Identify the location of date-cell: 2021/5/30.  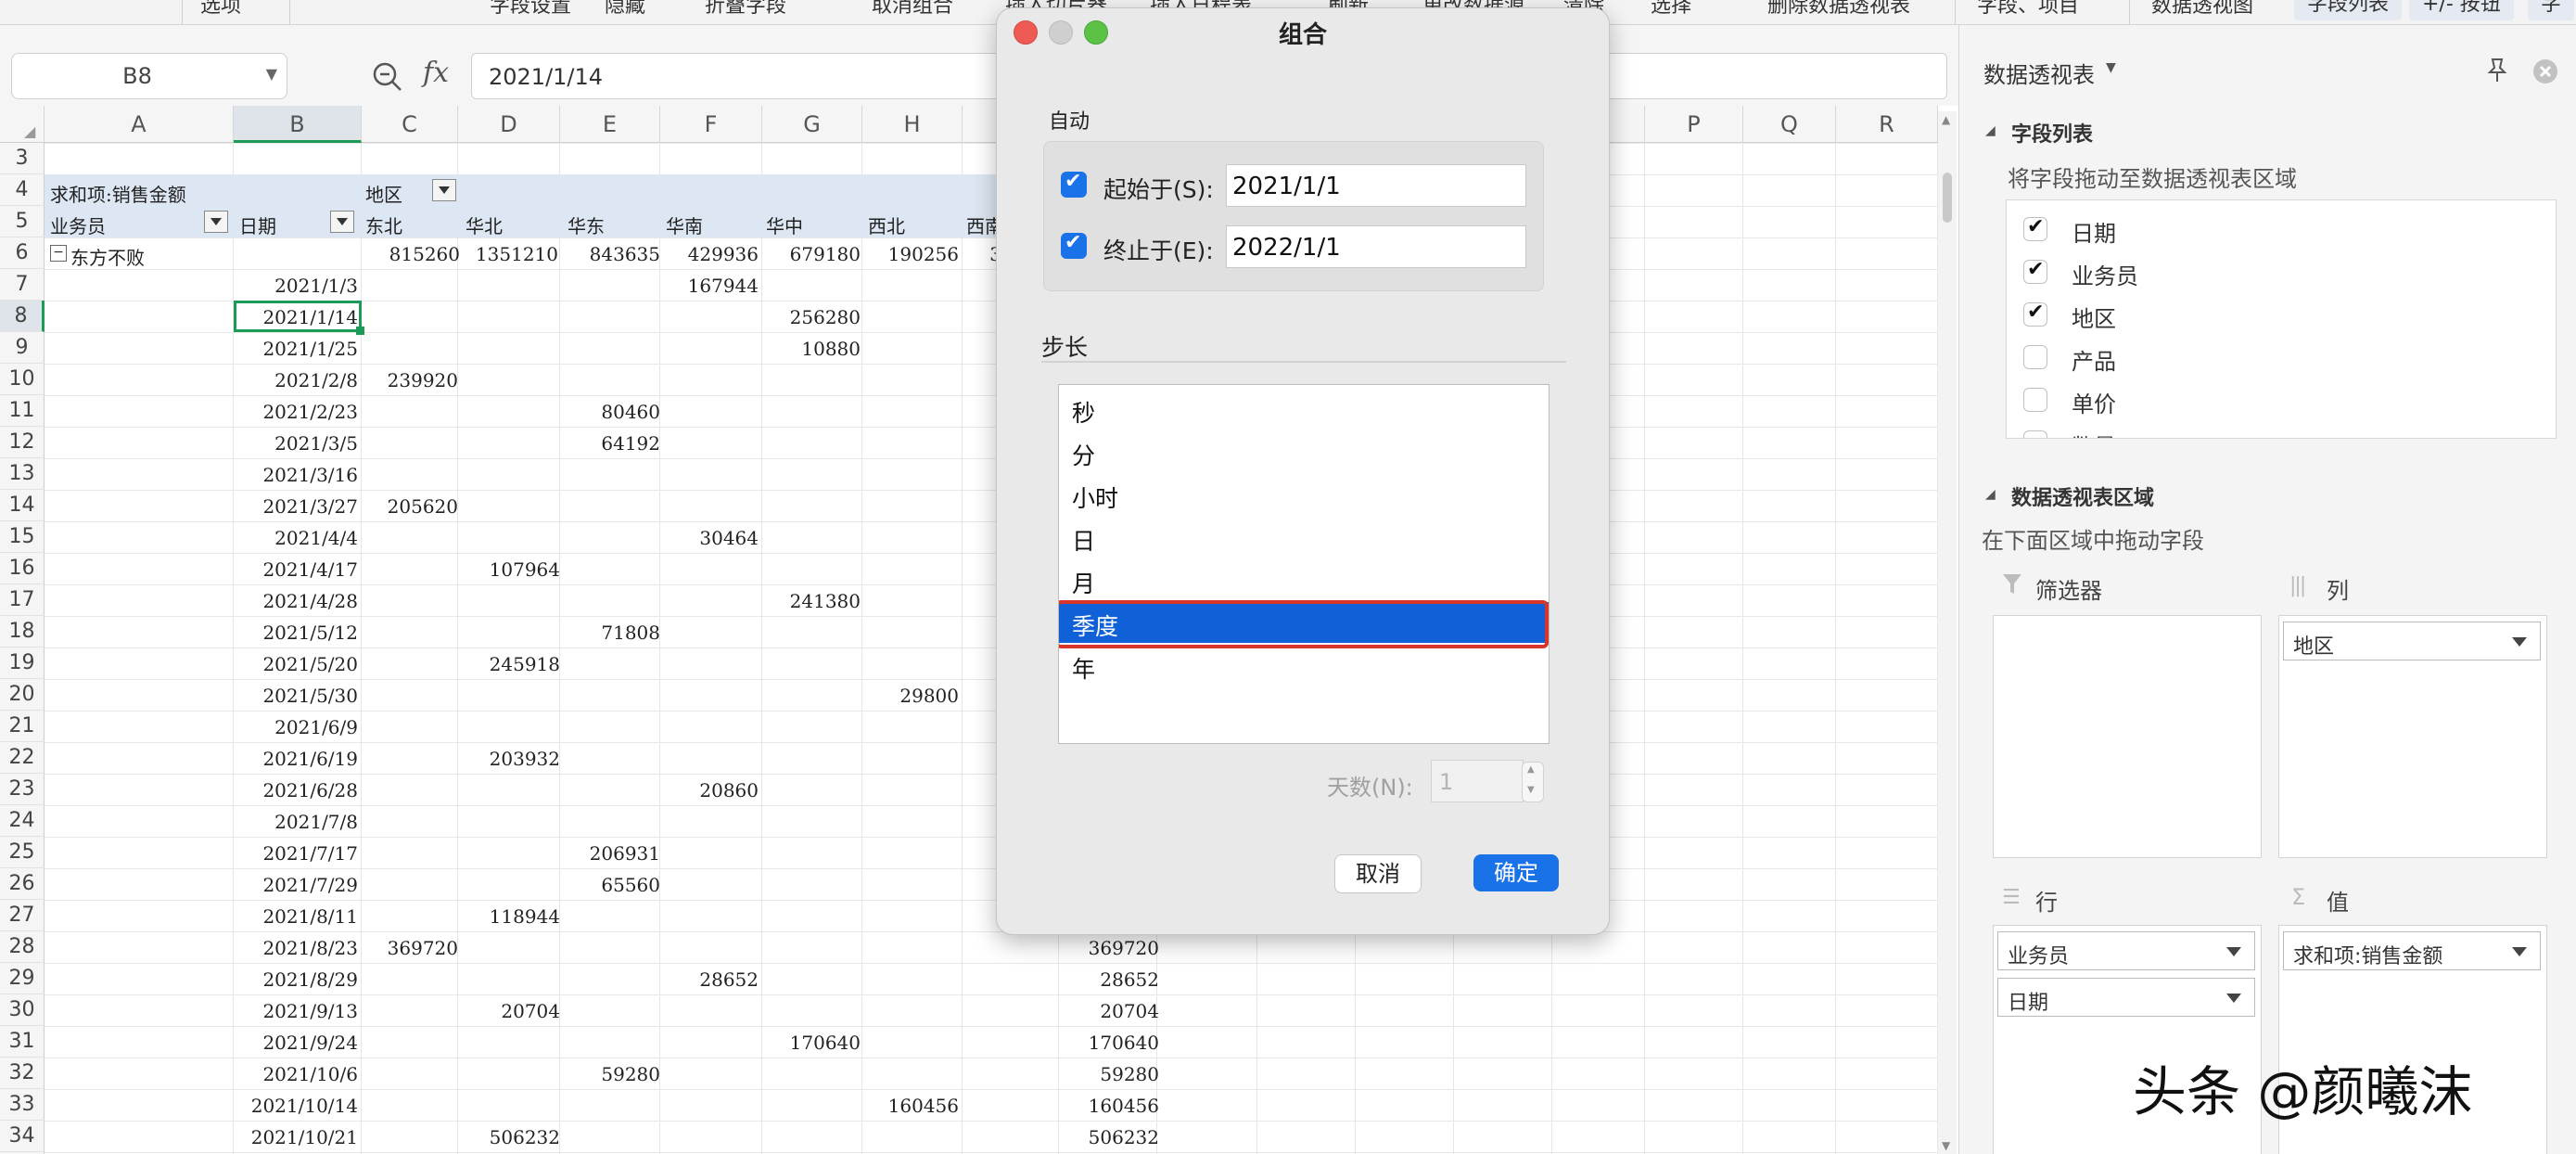
(284, 696).